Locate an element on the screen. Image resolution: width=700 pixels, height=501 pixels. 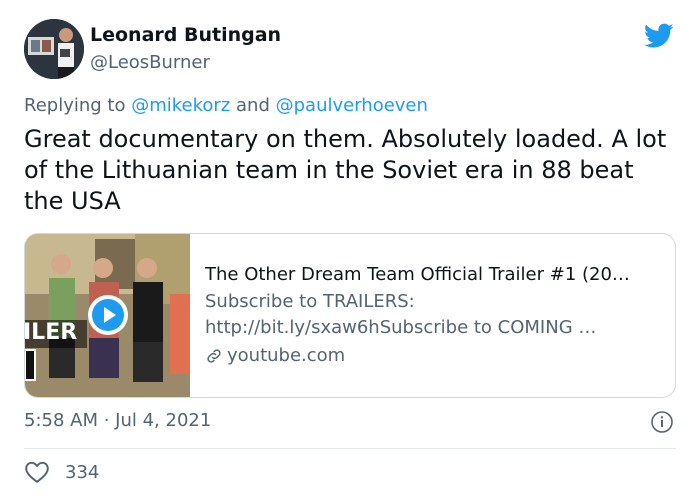
divider is located at coordinates (350, 448).